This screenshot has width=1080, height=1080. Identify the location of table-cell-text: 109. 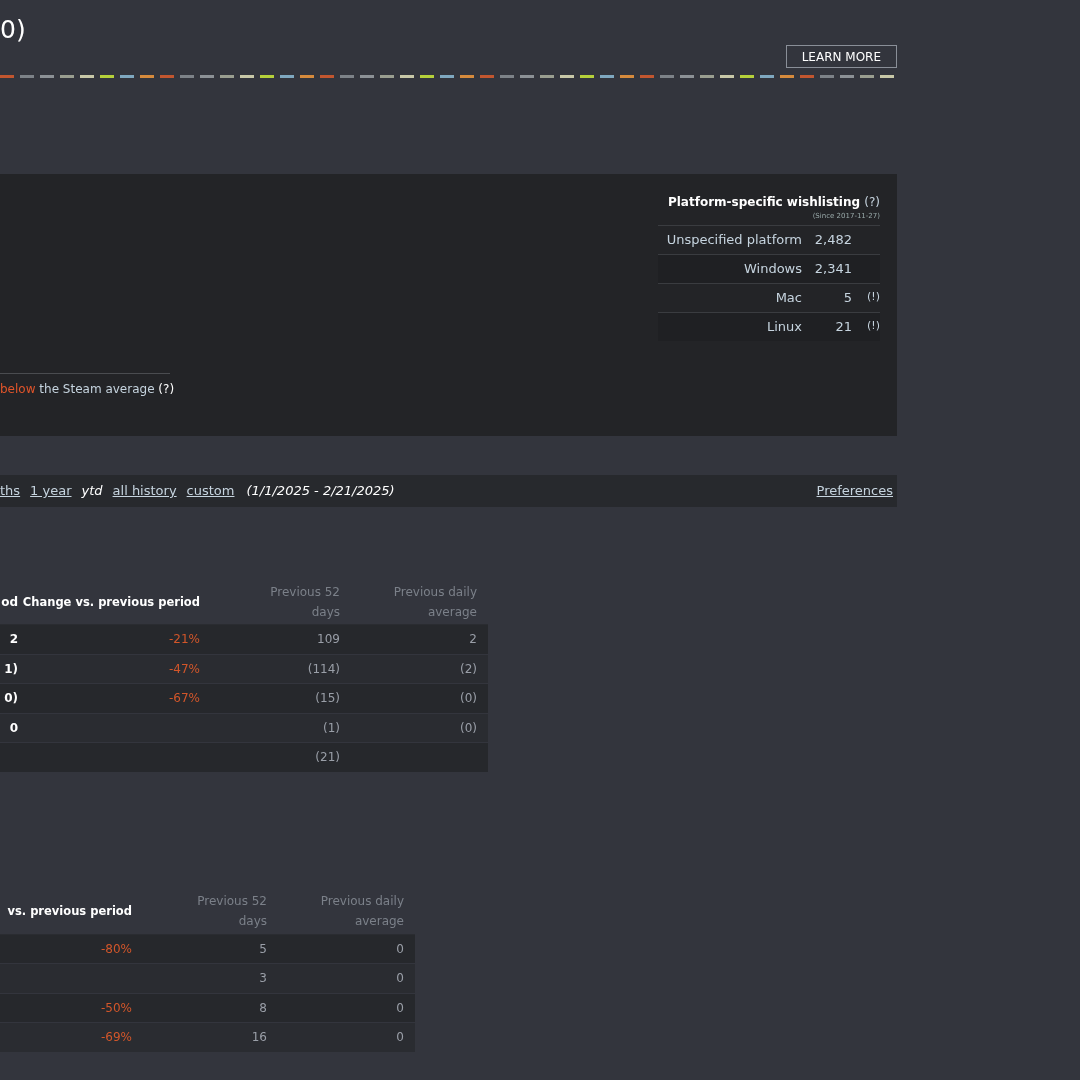
(328, 640).